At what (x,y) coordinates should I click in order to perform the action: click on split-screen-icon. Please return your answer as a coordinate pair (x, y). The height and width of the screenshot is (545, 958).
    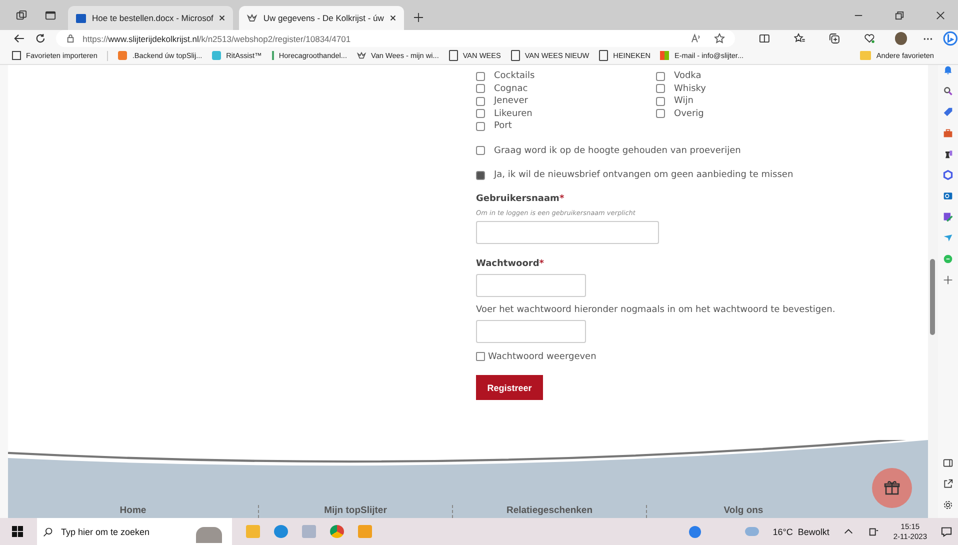
    Looking at the image, I should click on (764, 38).